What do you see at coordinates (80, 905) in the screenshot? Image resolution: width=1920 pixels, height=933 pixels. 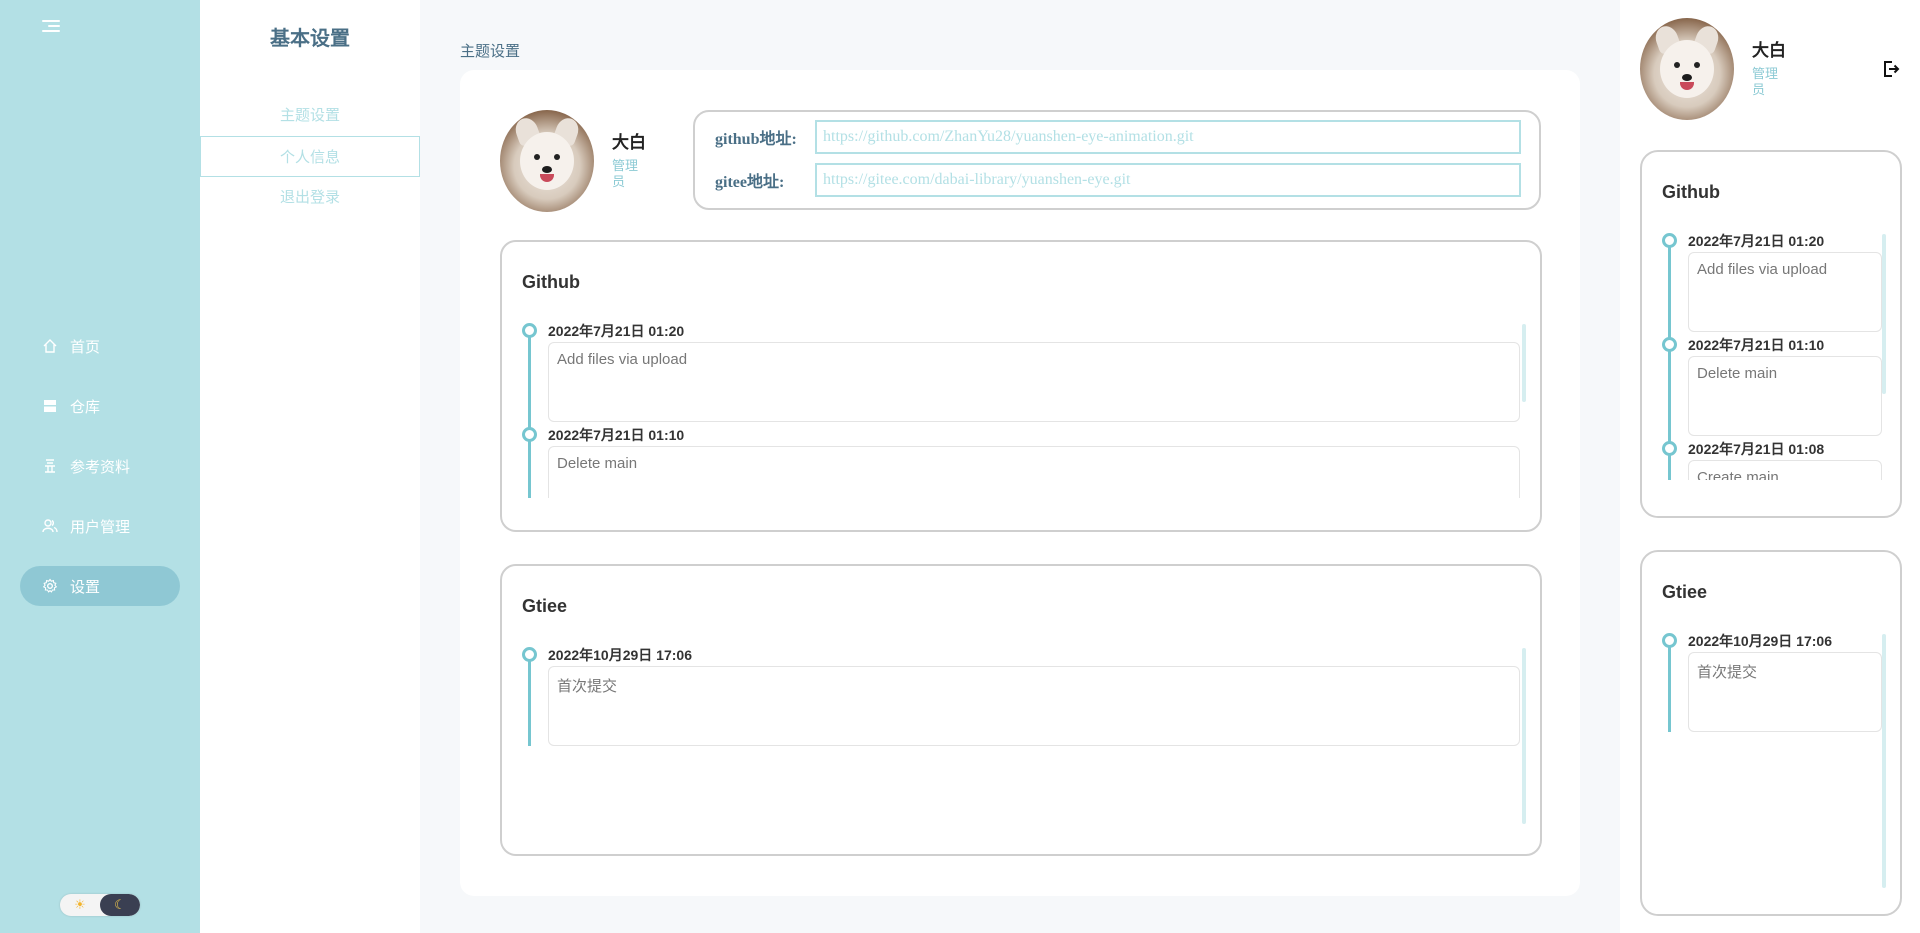 I see `sun-icon: ☀` at bounding box center [80, 905].